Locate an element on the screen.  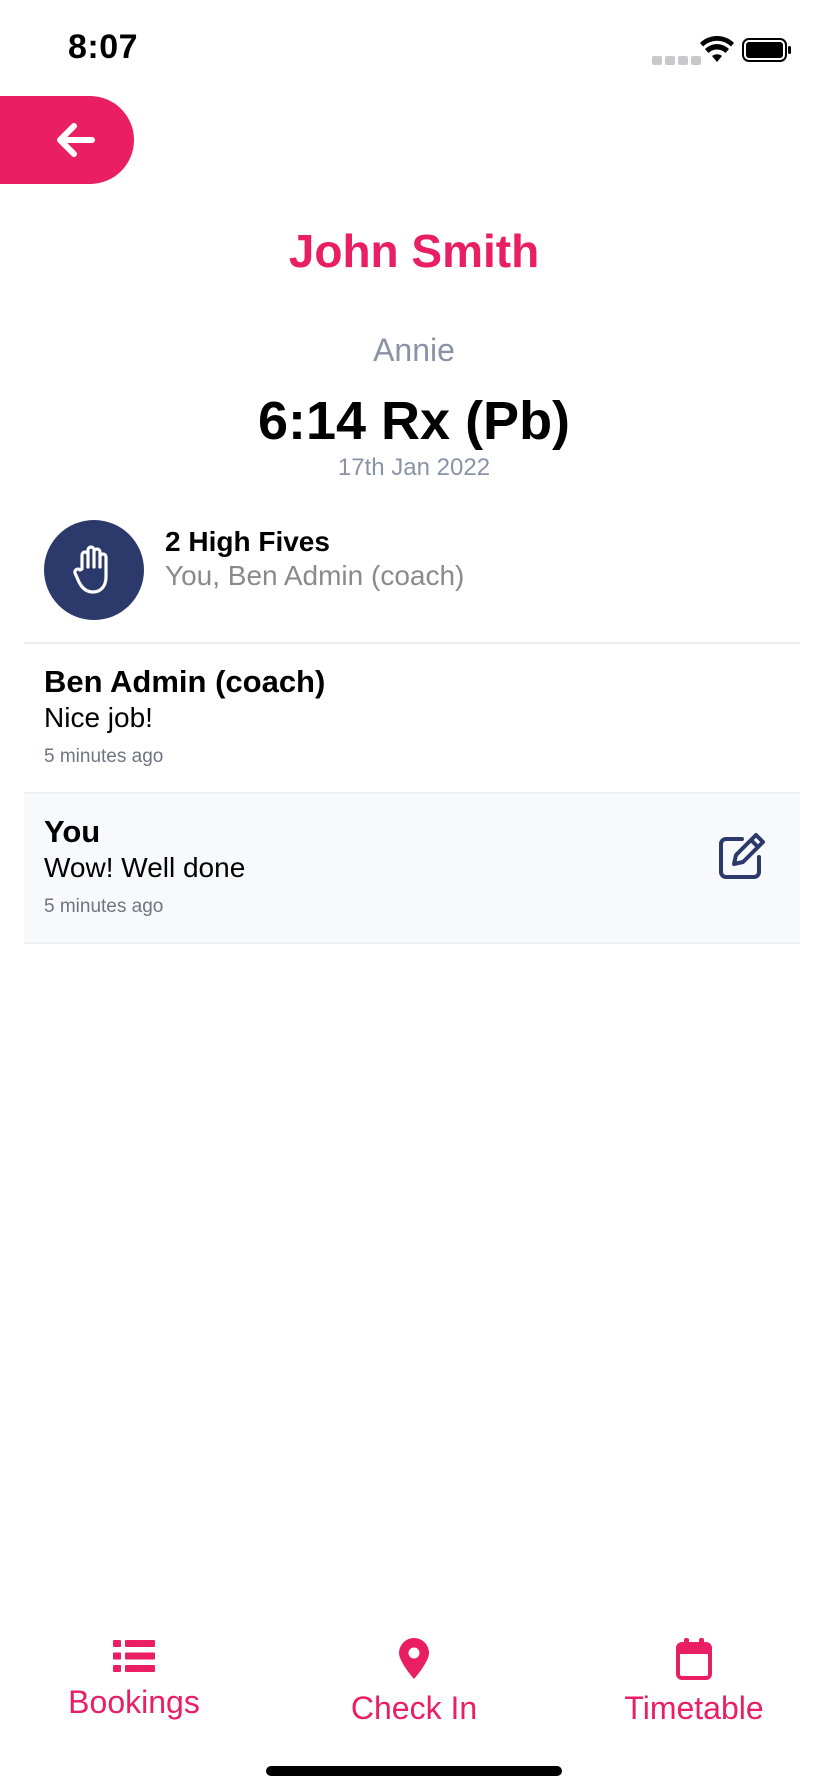
back-button is located at coordinates (67, 140).